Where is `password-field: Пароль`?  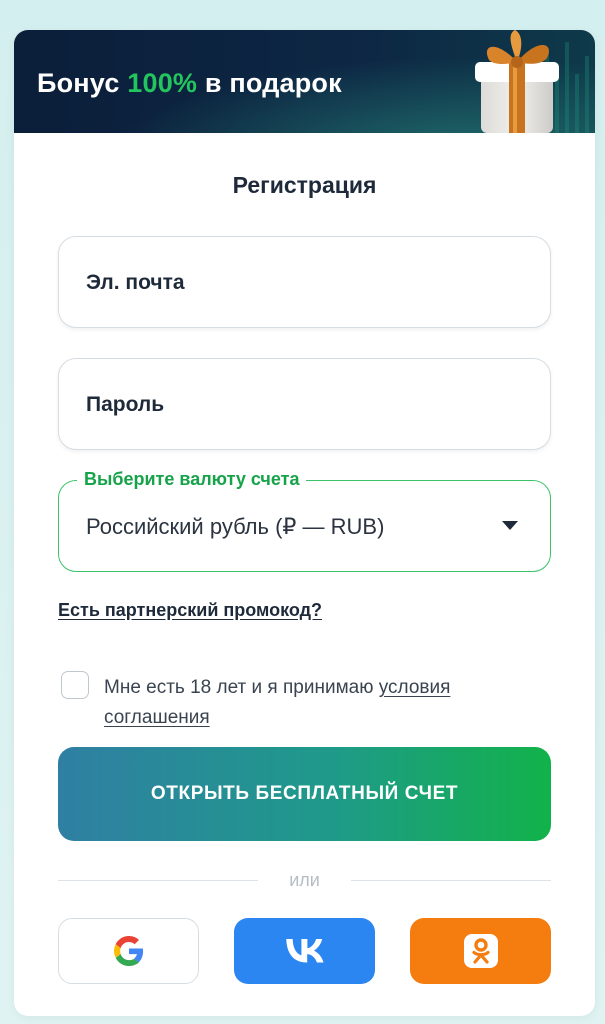
password-field: Пароль is located at coordinates (304, 404).